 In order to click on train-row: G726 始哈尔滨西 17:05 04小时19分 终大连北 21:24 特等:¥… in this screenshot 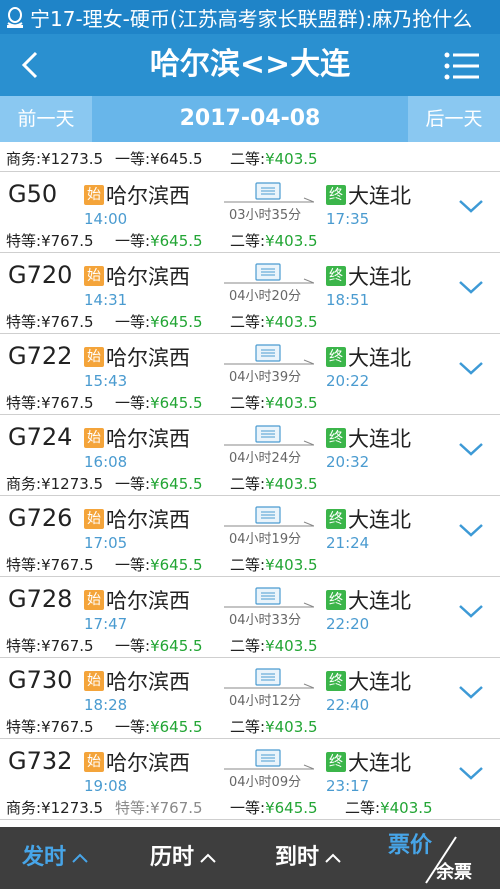, I will do `click(250, 536)`.